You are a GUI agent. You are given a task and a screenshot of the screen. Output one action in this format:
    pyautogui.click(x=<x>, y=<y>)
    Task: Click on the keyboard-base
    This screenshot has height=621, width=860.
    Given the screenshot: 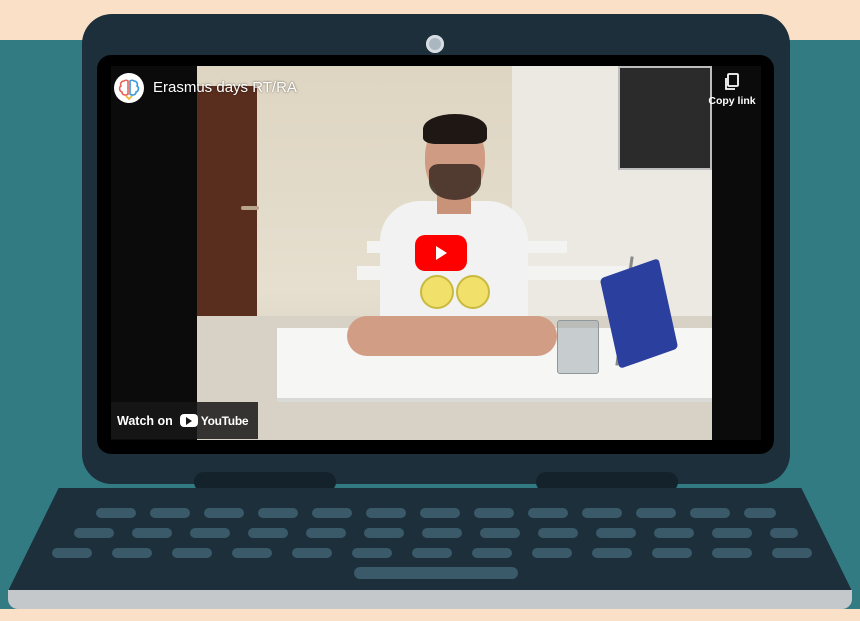 What is the action you would take?
    pyautogui.click(x=430, y=599)
    